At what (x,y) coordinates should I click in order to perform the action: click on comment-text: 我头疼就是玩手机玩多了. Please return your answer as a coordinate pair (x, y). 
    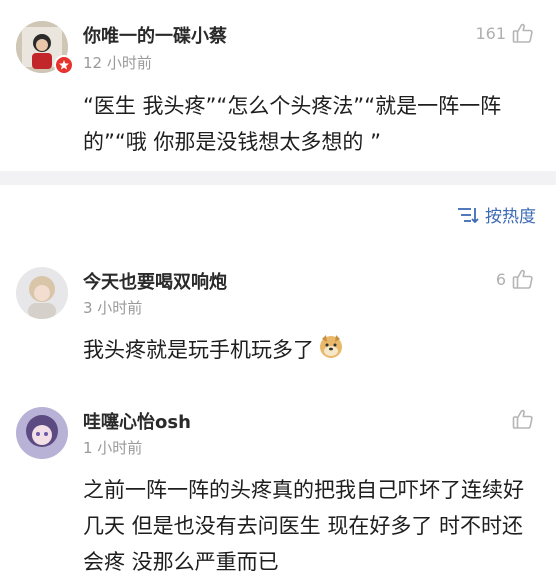
    Looking at the image, I should click on (313, 351).